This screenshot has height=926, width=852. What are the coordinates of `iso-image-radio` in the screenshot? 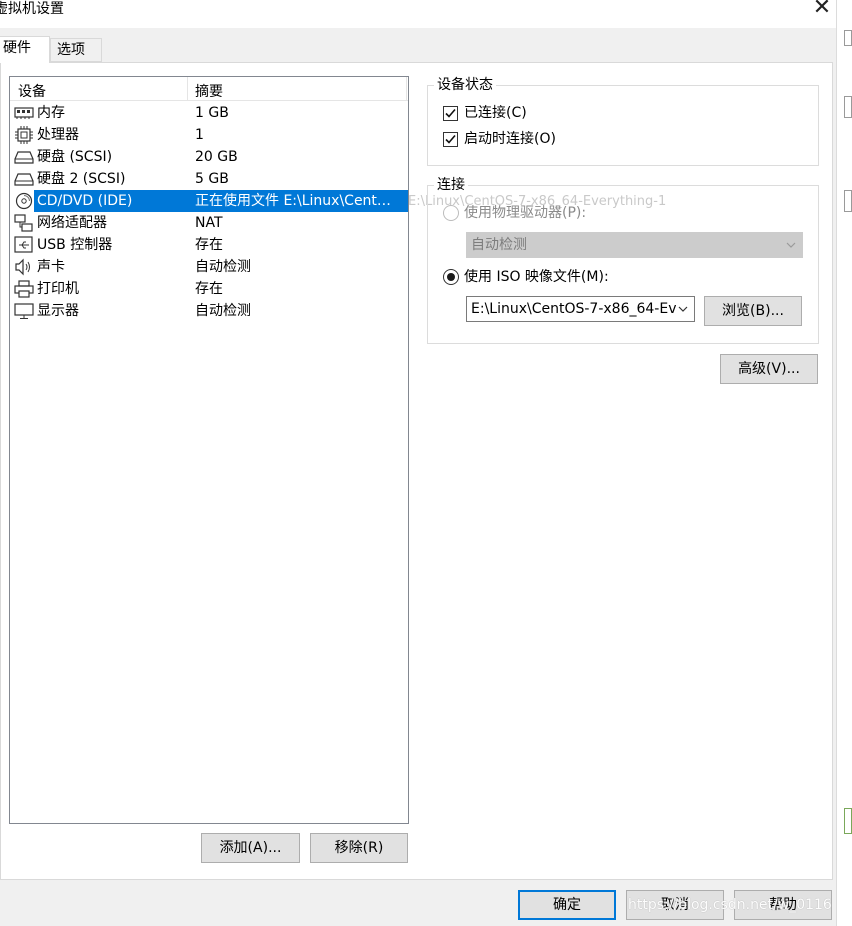 It's located at (451, 277).